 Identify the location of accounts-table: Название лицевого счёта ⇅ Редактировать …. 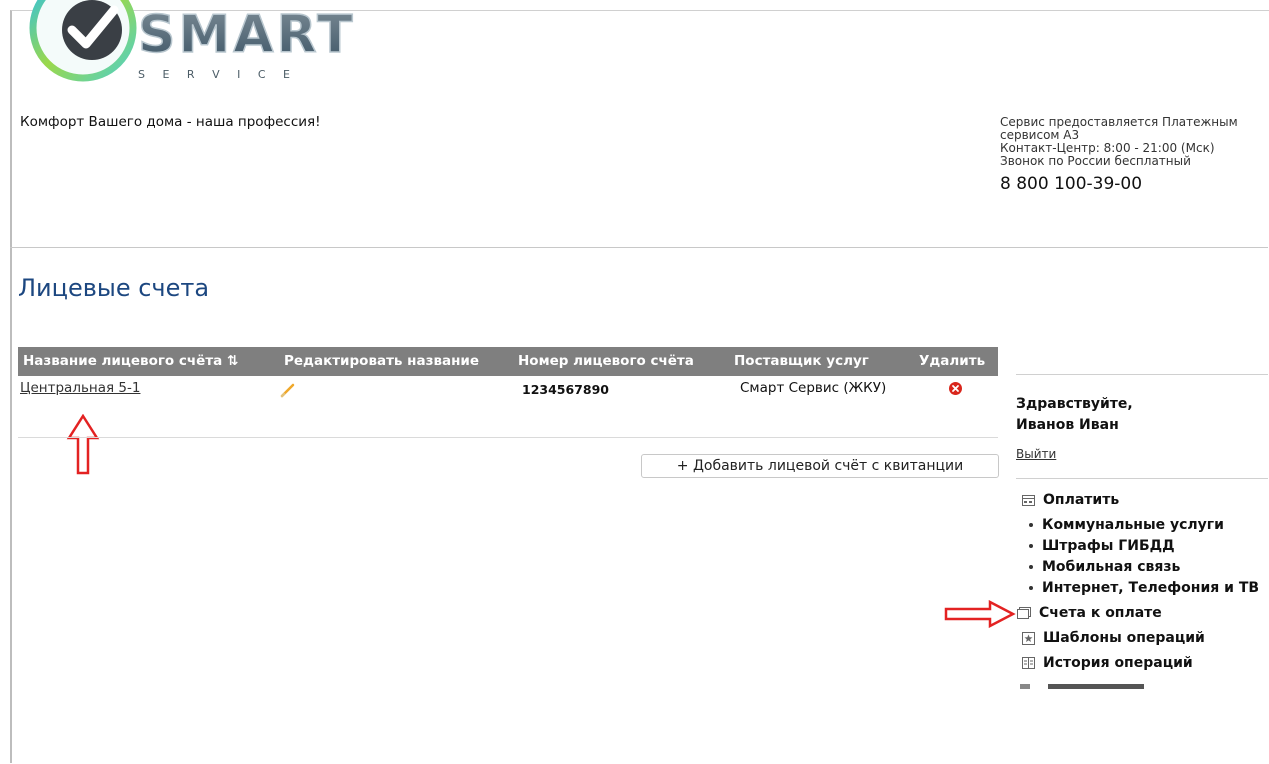
(508, 373).